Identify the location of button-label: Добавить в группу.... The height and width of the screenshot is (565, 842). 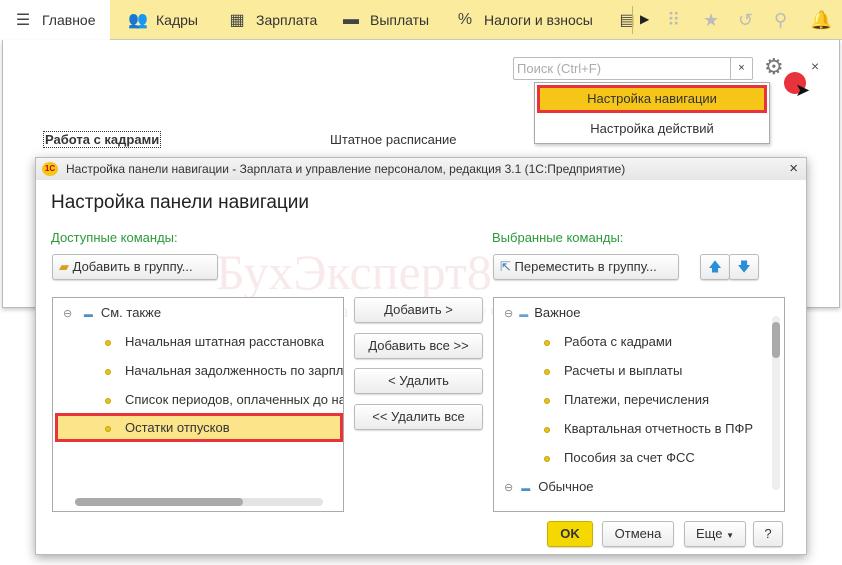
(132, 266).